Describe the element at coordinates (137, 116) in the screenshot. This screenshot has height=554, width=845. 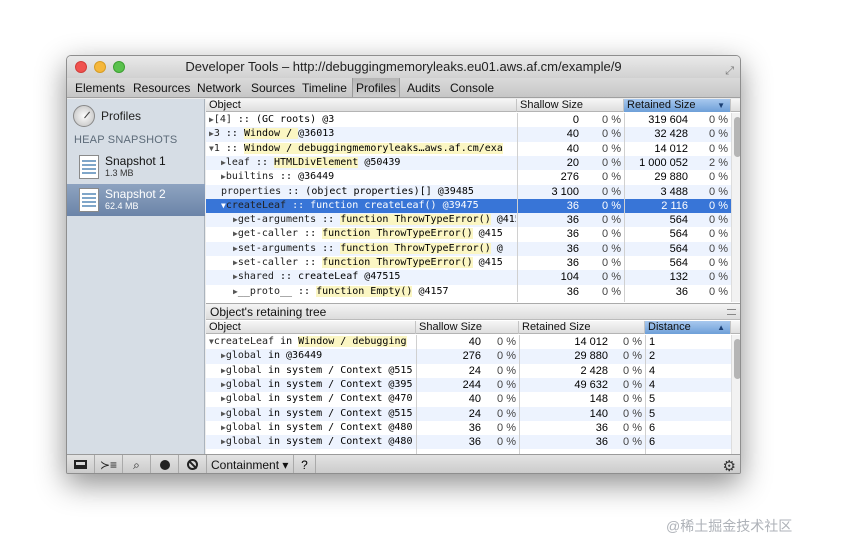
I see `profiles-header: Profiles` at that location.